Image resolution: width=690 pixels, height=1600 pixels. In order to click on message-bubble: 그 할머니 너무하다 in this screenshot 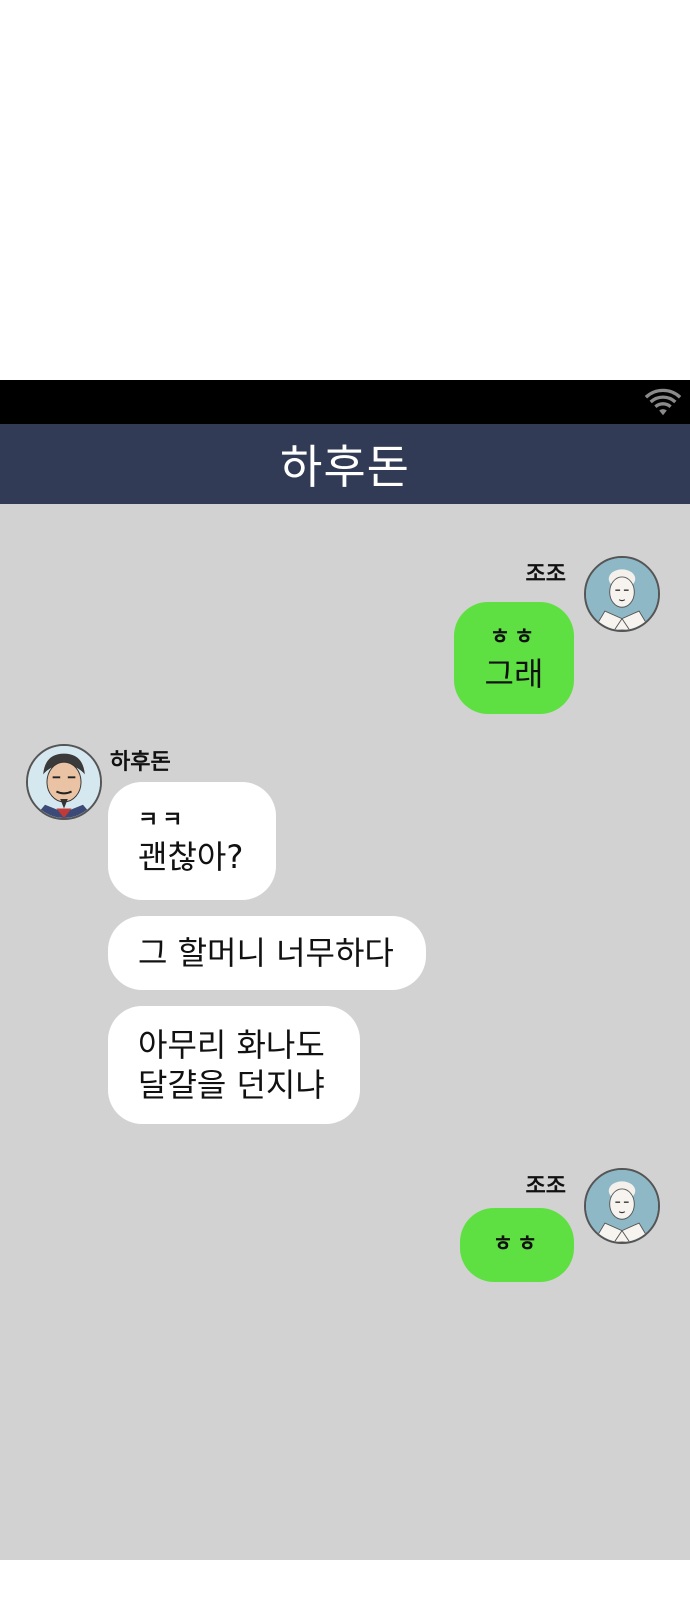, I will do `click(267, 953)`.